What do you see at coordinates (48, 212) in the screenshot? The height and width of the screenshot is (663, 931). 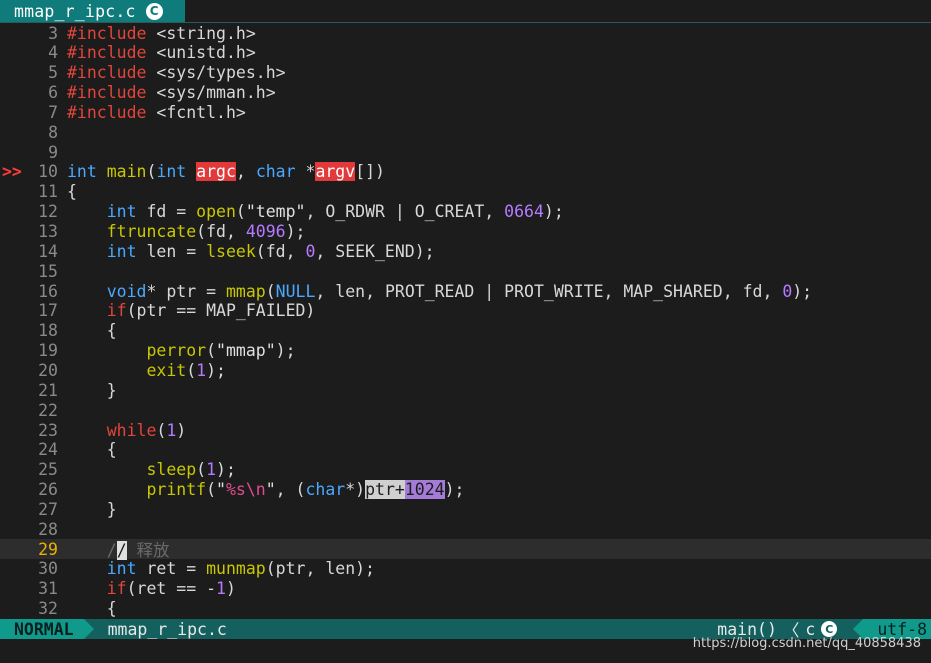 I see `line-number: 12` at bounding box center [48, 212].